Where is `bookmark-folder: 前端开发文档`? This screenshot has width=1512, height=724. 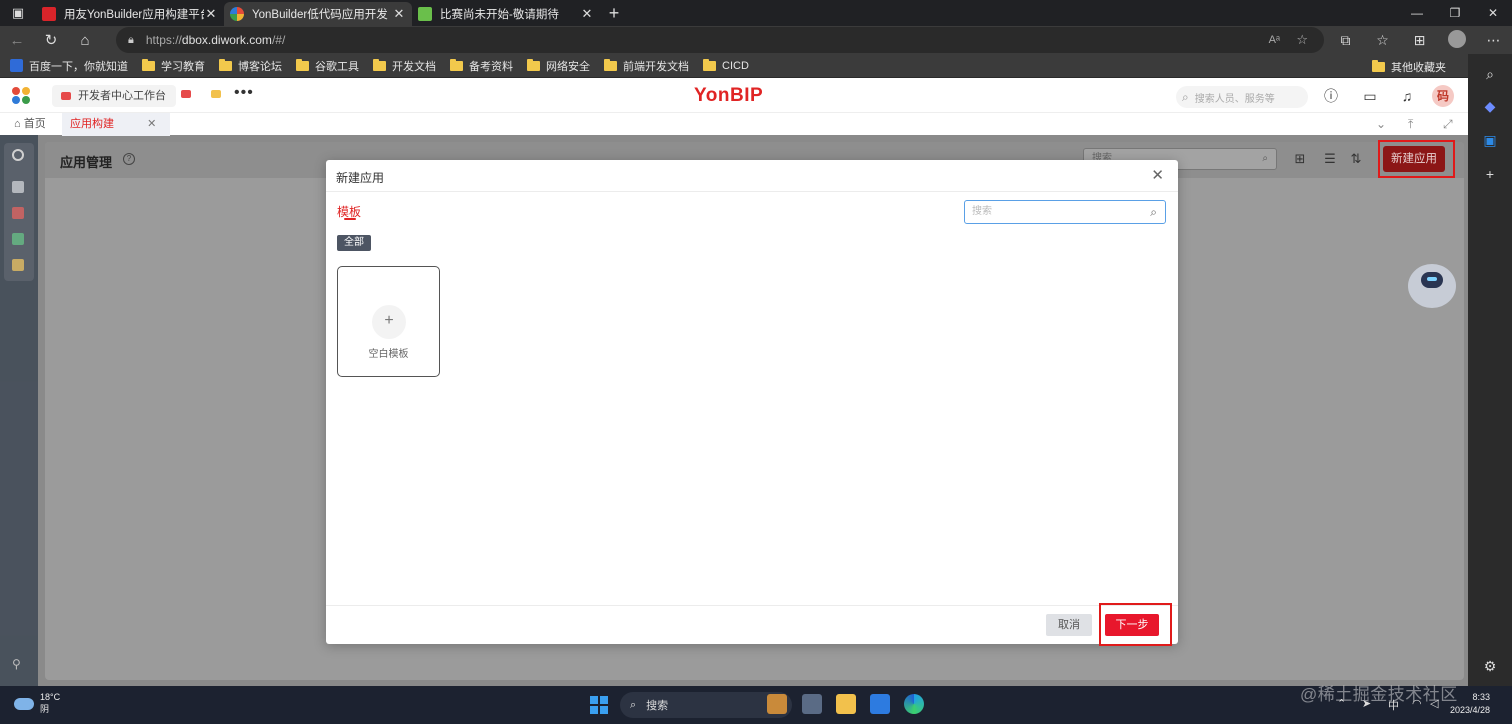
bookmark-folder: 前端开发文档 is located at coordinates (646, 66).